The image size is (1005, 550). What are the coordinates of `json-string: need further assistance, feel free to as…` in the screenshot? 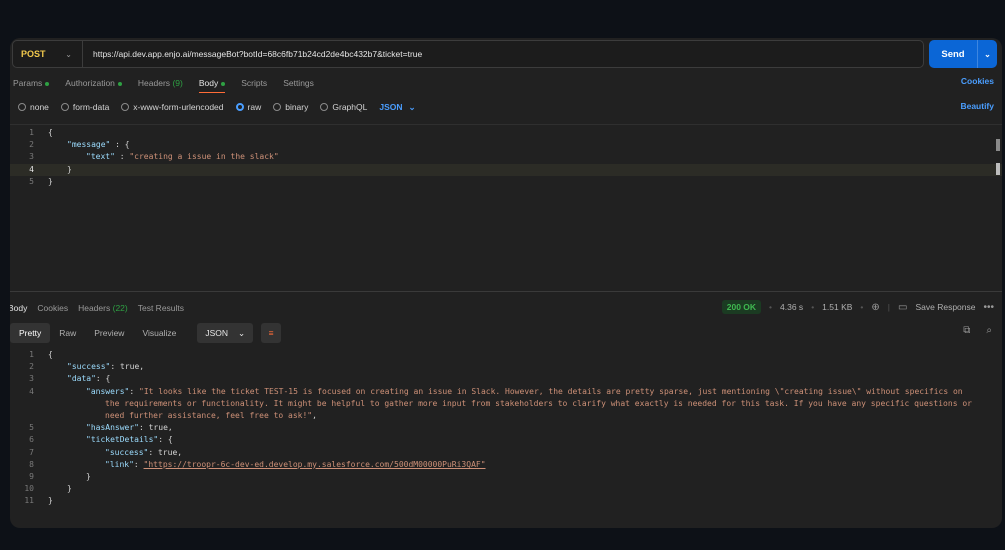 It's located at (209, 415).